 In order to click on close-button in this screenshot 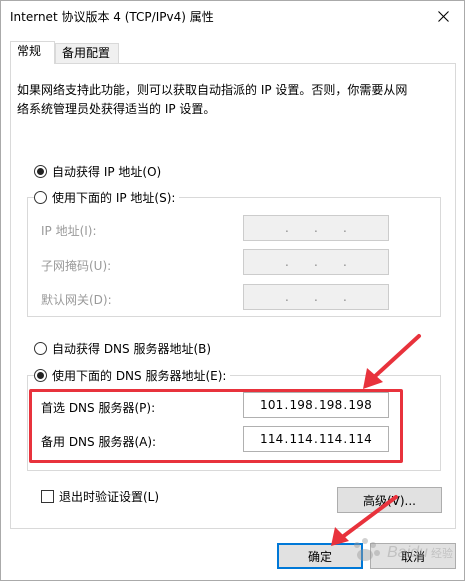, I will do `click(443, 16)`.